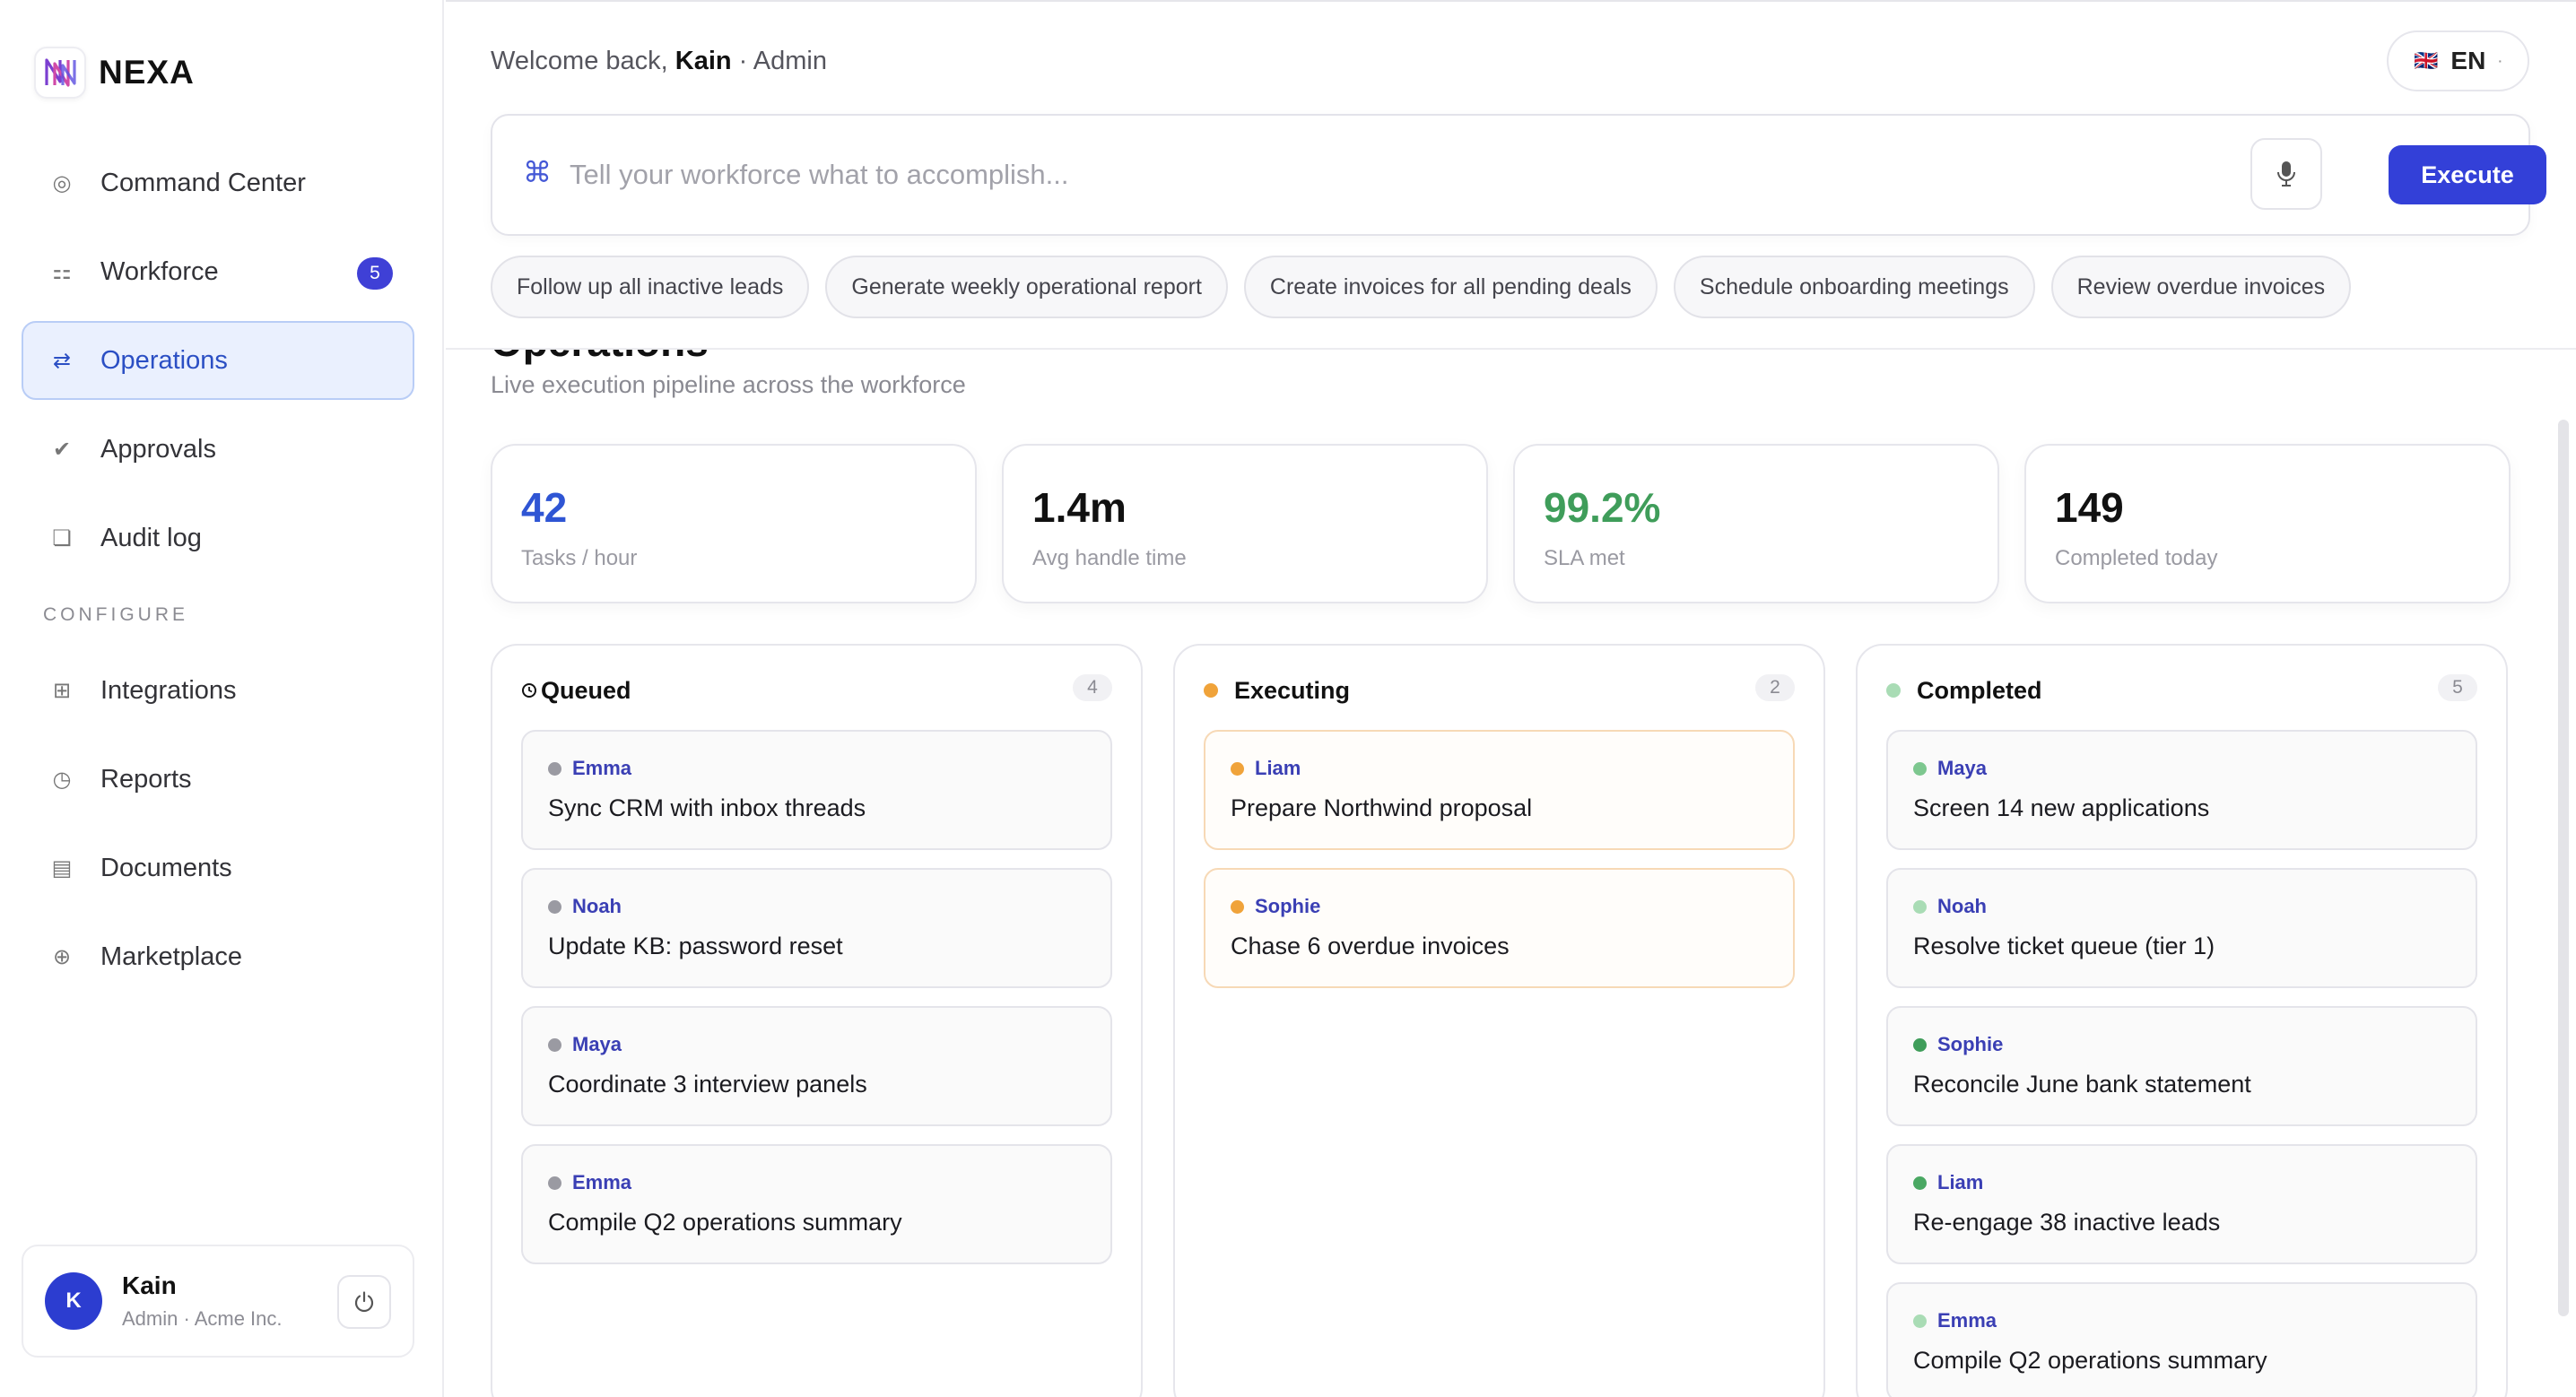  Describe the element at coordinates (2181, 790) in the screenshot. I see `task-card: Maya Screen 14 new applications` at that location.